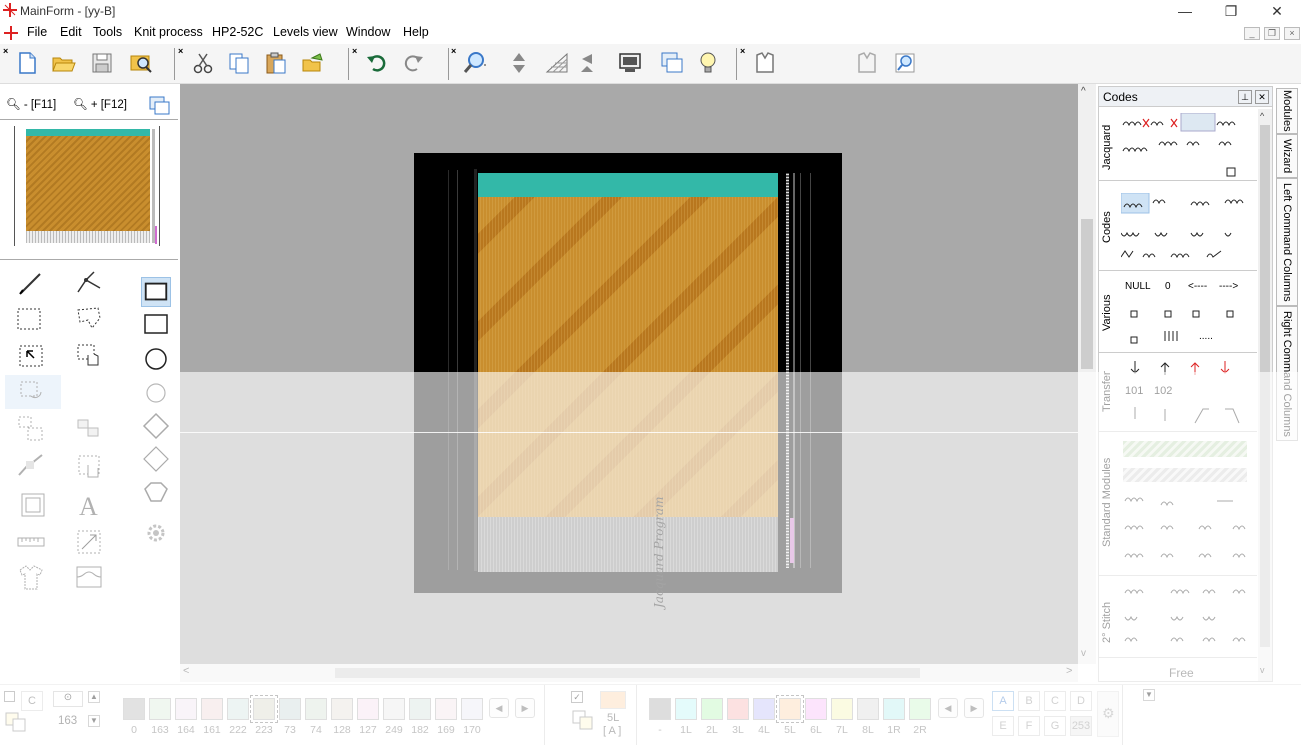  What do you see at coordinates (583, 720) in the screenshot?
I see `yarn-swap-icon` at bounding box center [583, 720].